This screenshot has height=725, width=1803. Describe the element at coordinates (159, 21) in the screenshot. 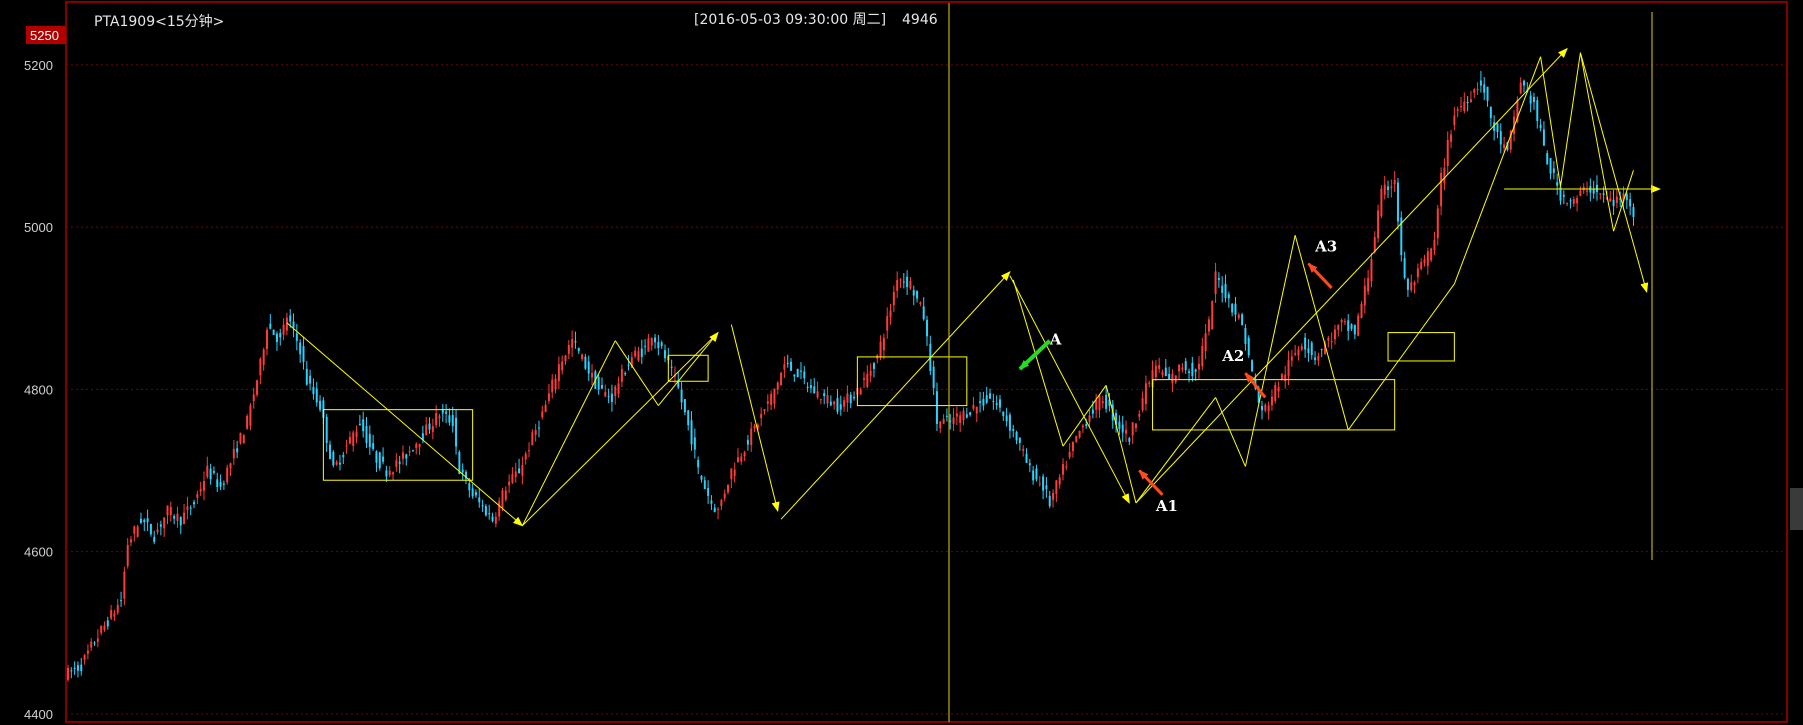

I see `instrument-title: PTA1909<15分钟>` at that location.